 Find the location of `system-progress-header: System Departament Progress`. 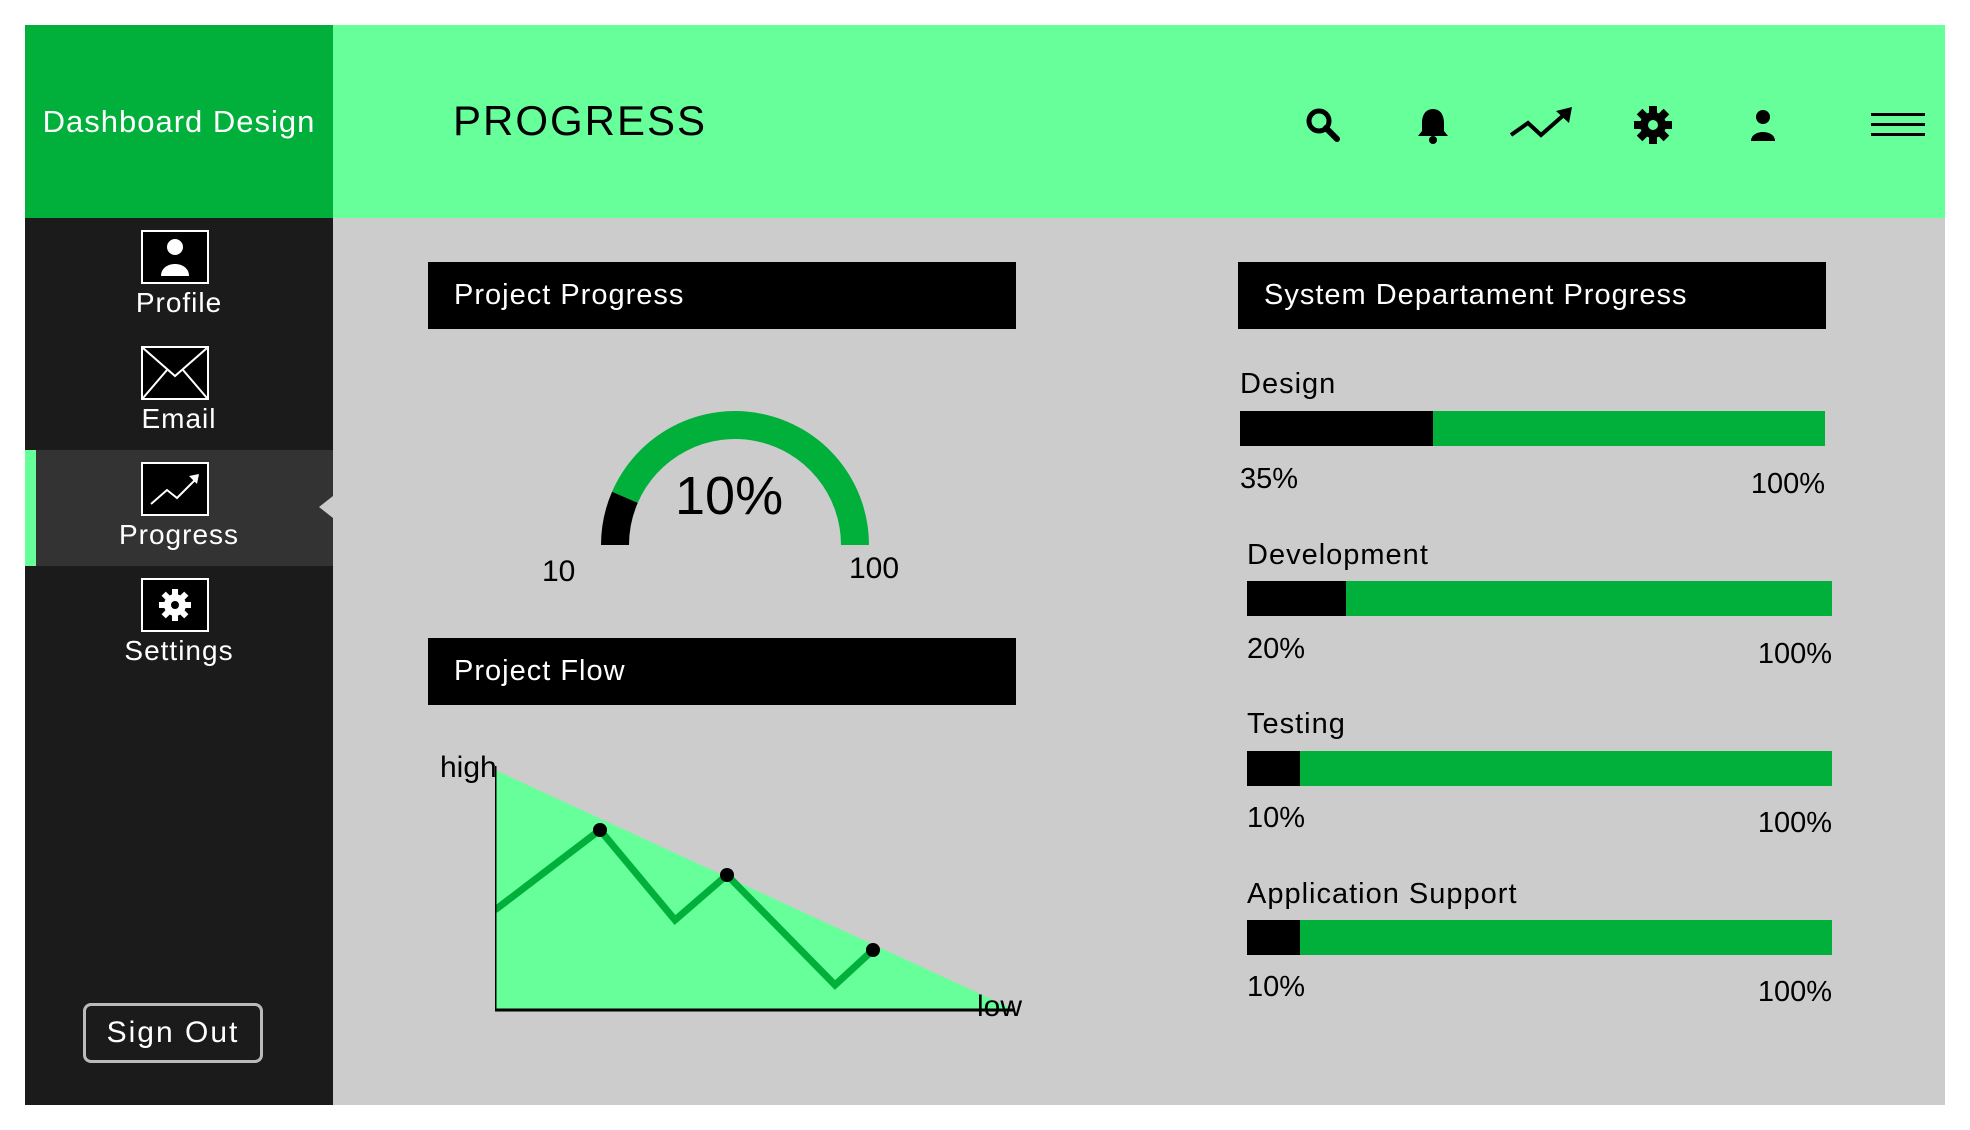

system-progress-header: System Departament Progress is located at coordinates (1532, 295).